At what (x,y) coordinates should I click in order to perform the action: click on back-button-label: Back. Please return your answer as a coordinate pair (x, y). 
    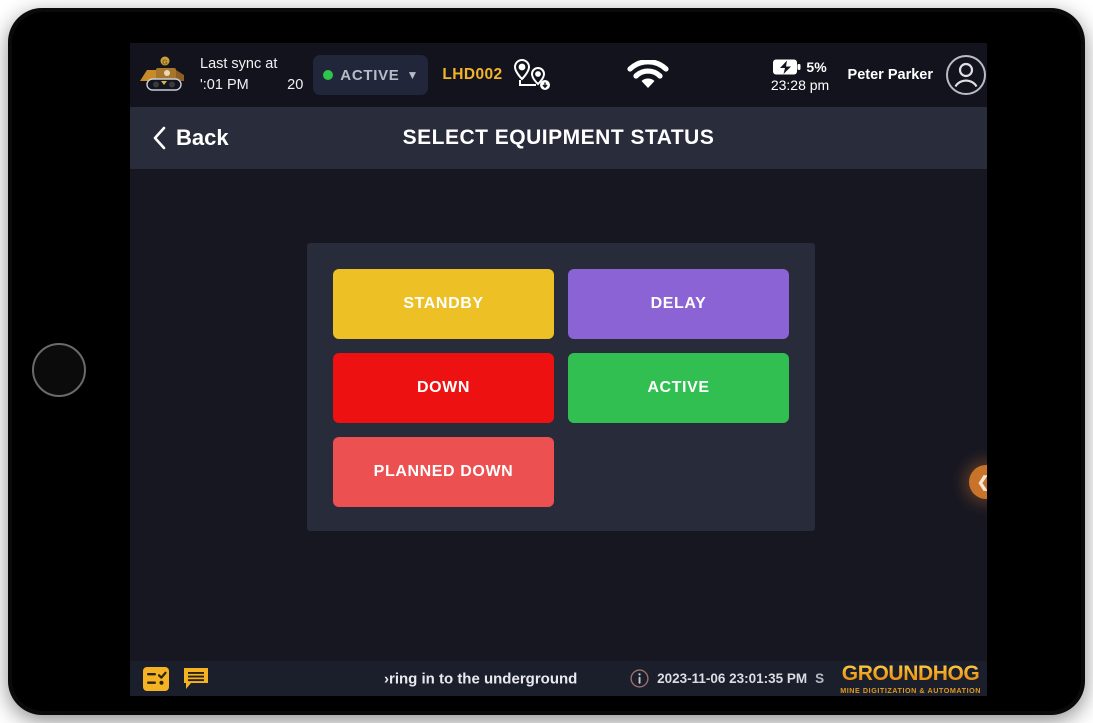
    Looking at the image, I should click on (202, 137).